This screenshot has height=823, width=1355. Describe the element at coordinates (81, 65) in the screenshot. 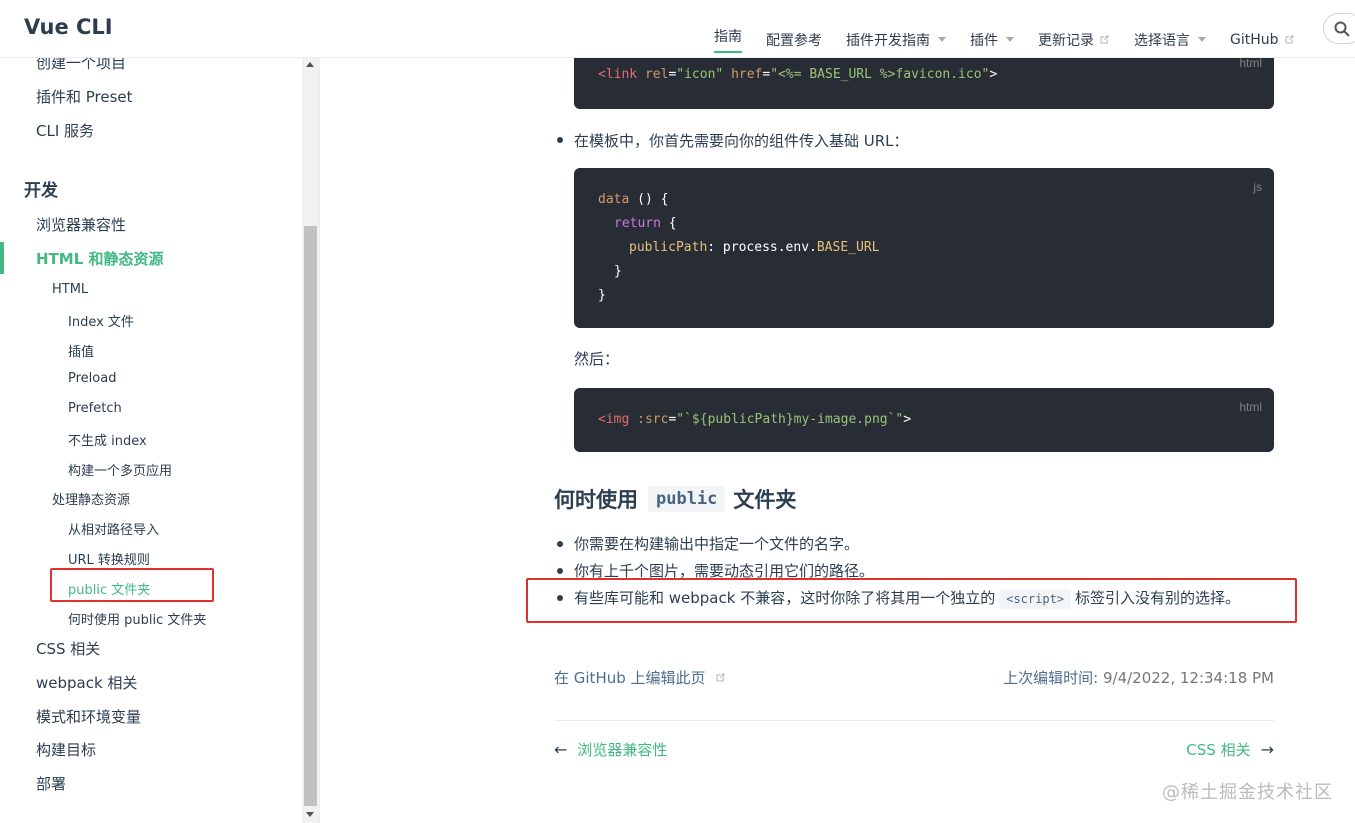

I see `sidebar-item-create-project: 创建一个项目` at that location.